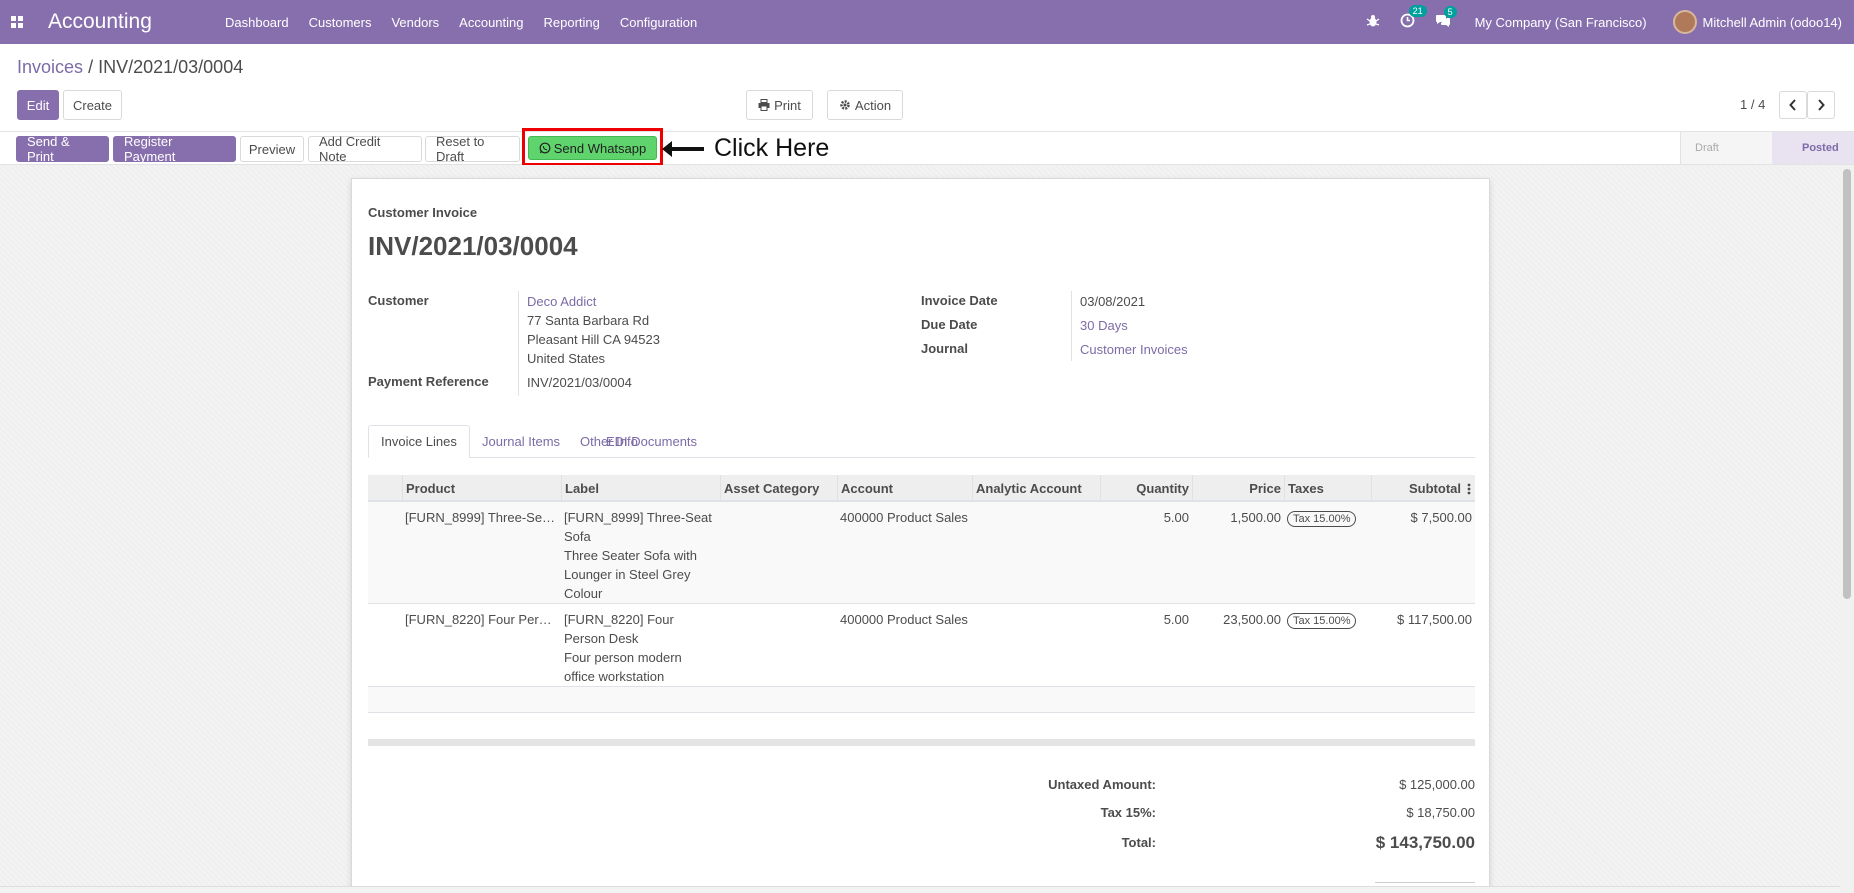 The image size is (1854, 893). I want to click on company-switcher: My Company (San Francisco), so click(1561, 22).